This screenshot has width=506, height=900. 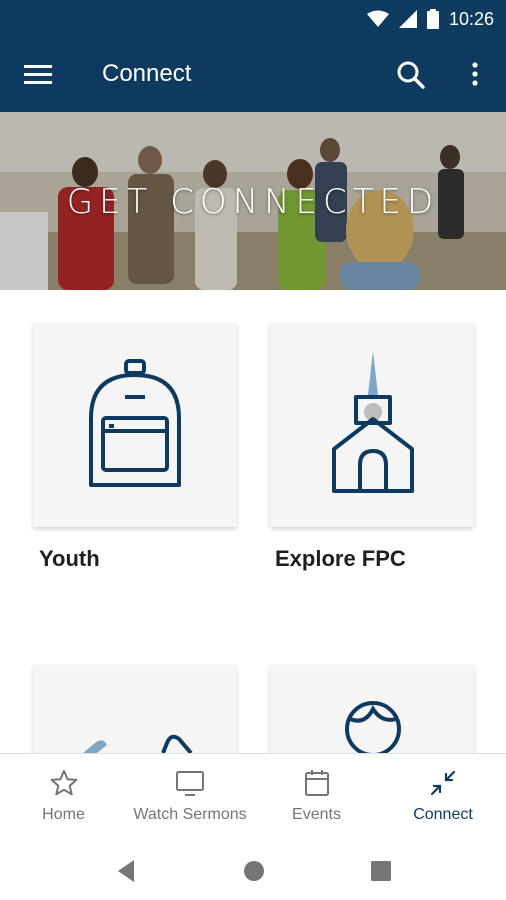 I want to click on nav-item-connect: Connect, so click(x=443, y=798).